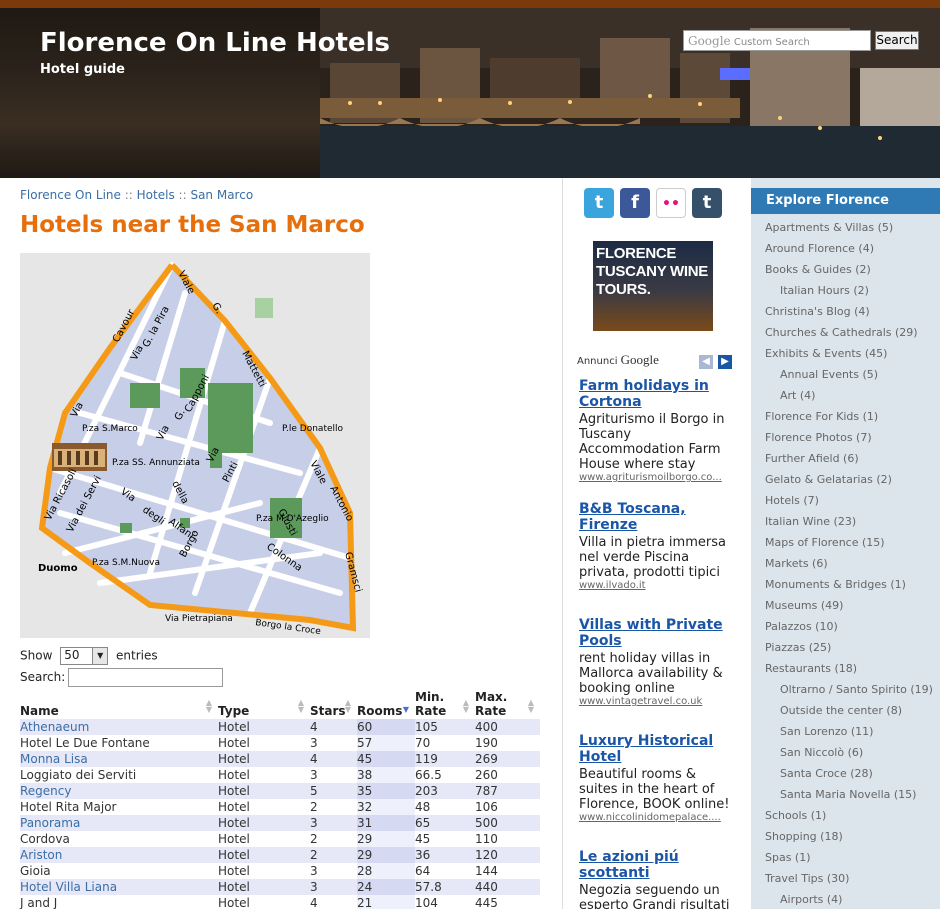 The height and width of the screenshot is (909, 940). What do you see at coordinates (852, 479) in the screenshot?
I see `sidebar-category-link: Gelato & Gelatarias (2)` at bounding box center [852, 479].